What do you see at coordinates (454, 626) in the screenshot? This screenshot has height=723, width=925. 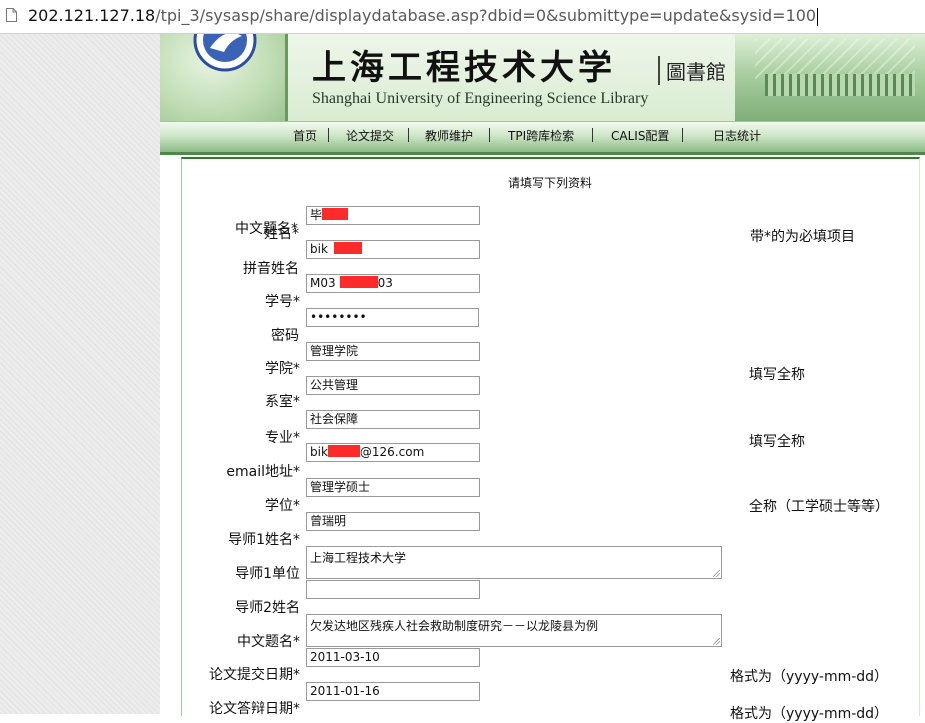 I see `cn-title-value: 欠发达地区残疾人社会救助制度研究－－以龙陵县为例` at bounding box center [454, 626].